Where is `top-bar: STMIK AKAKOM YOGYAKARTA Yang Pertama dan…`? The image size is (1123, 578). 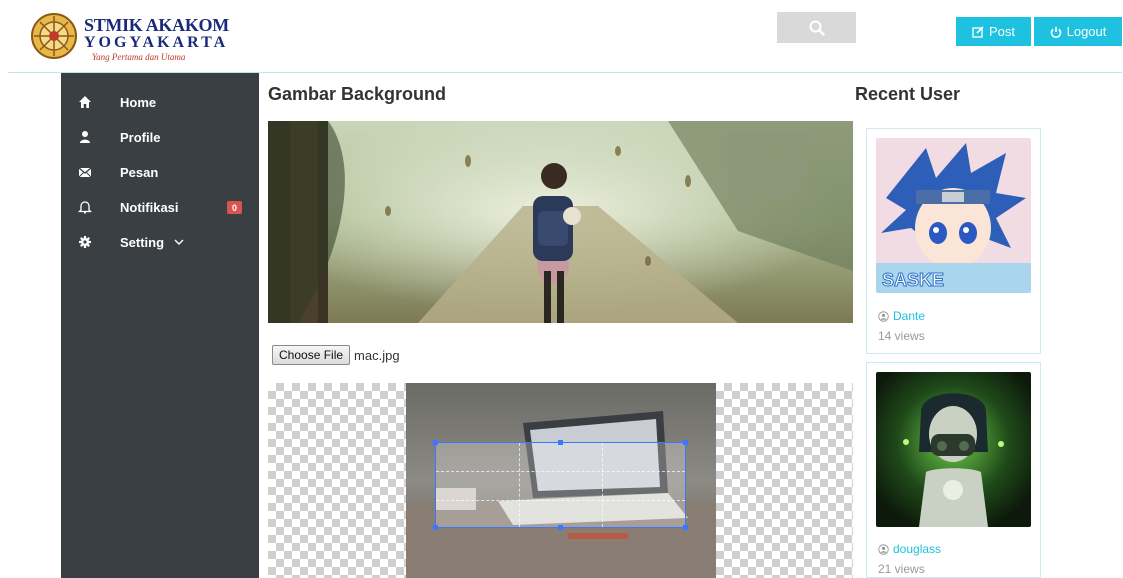
top-bar: STMIK AKAKOM YOGYAKARTA Yang Pertama dan… is located at coordinates (561, 36).